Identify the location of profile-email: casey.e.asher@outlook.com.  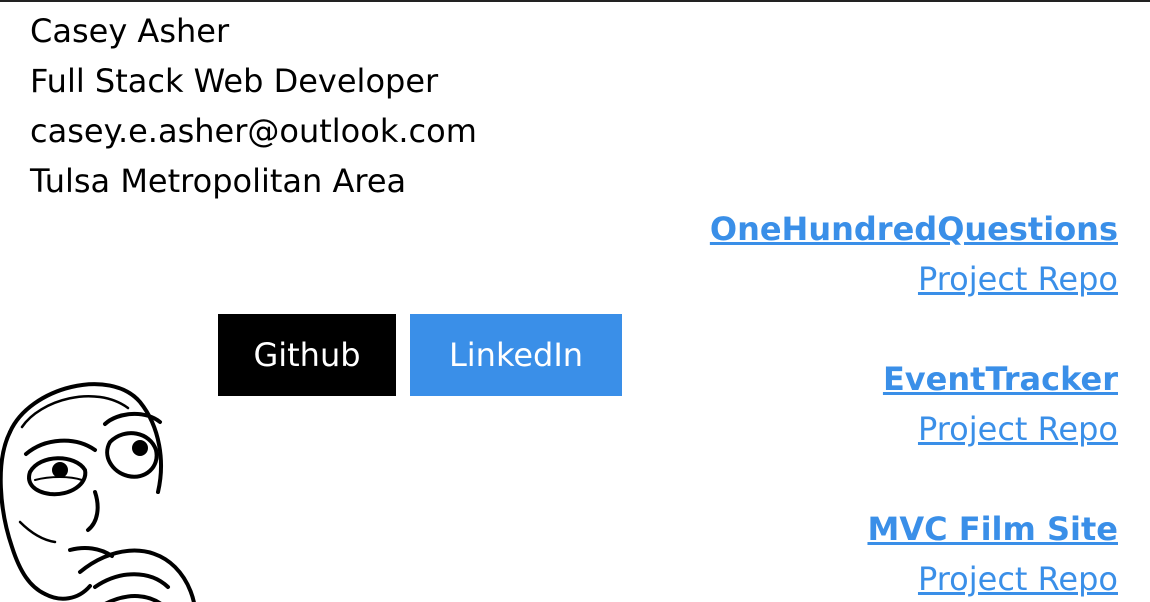
(253, 131).